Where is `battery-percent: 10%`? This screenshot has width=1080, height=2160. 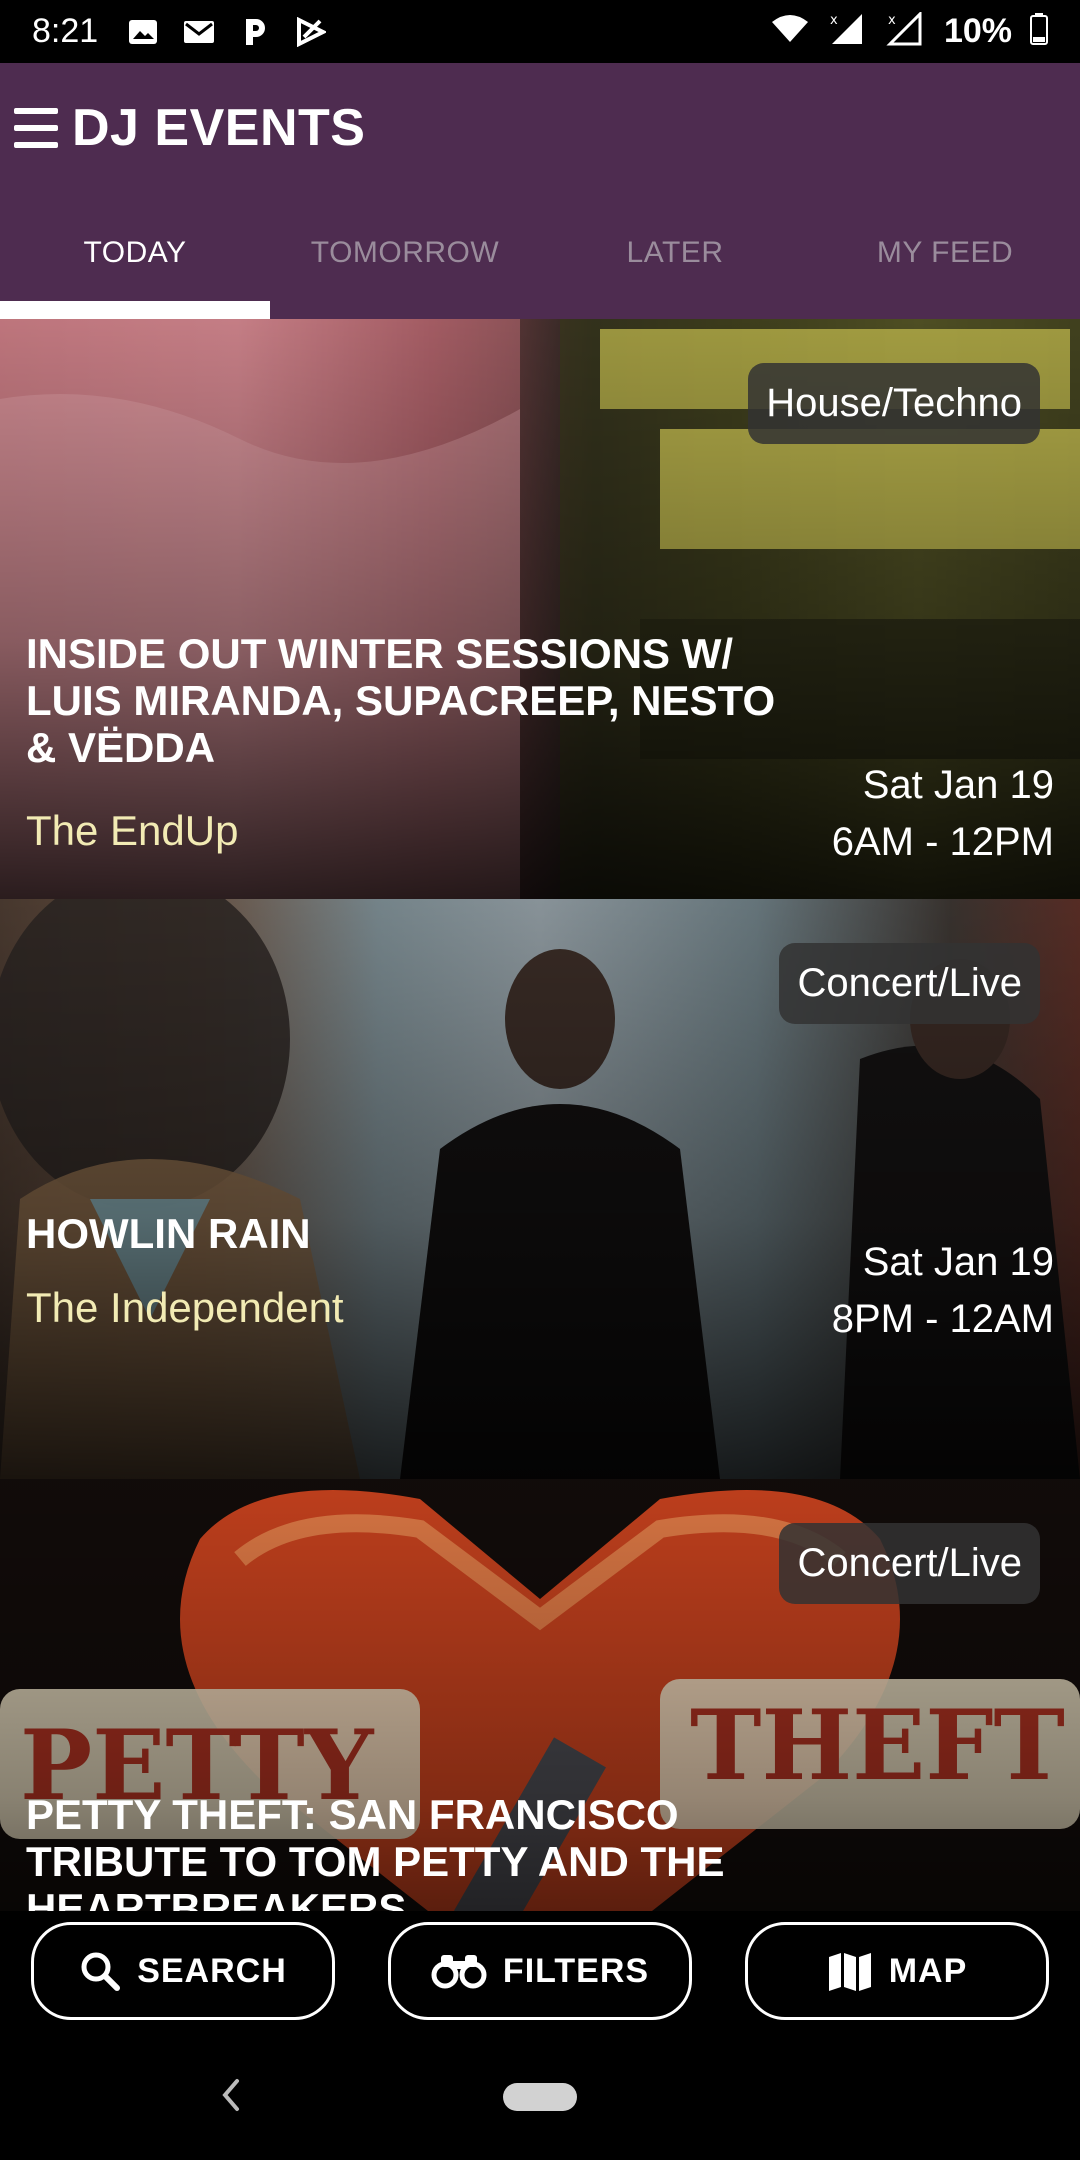 battery-percent: 10% is located at coordinates (977, 31).